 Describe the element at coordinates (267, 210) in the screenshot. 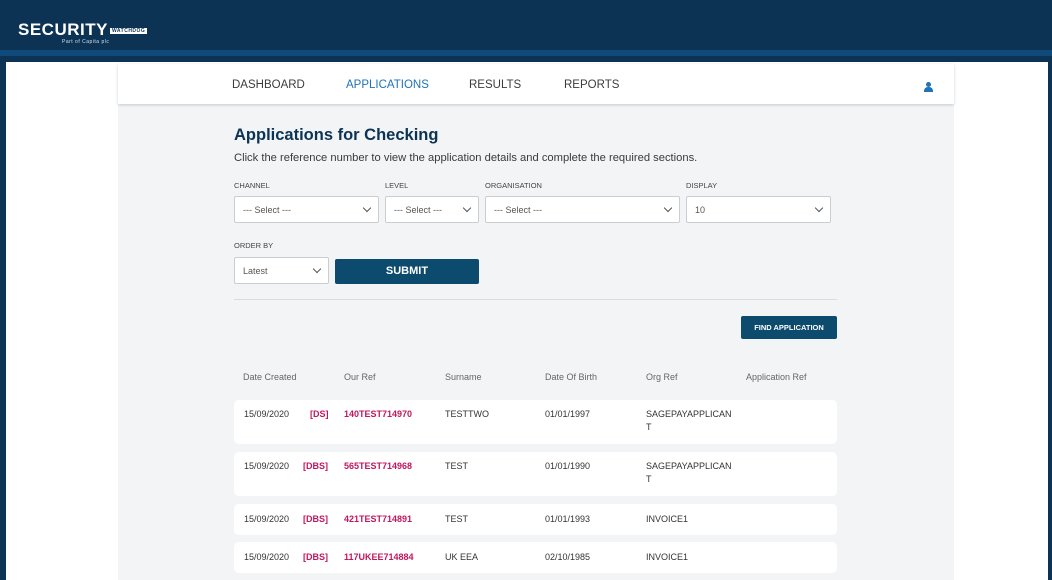

I see `channel-value: --- Select ---` at that location.